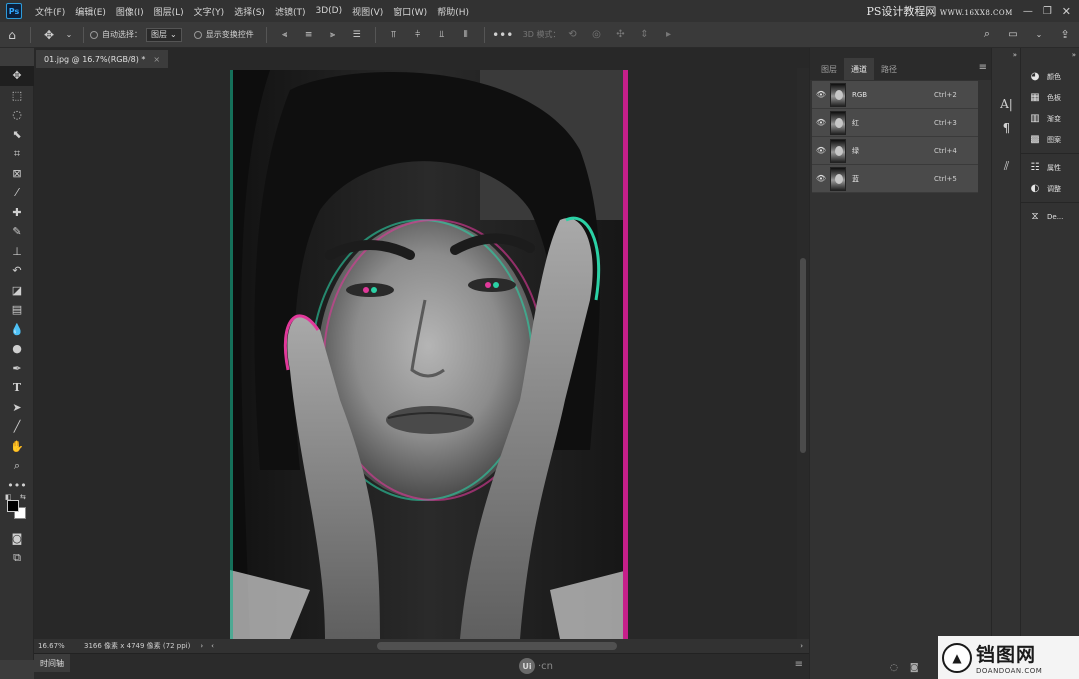  I want to click on minimize-icon: —, so click(1028, 11).